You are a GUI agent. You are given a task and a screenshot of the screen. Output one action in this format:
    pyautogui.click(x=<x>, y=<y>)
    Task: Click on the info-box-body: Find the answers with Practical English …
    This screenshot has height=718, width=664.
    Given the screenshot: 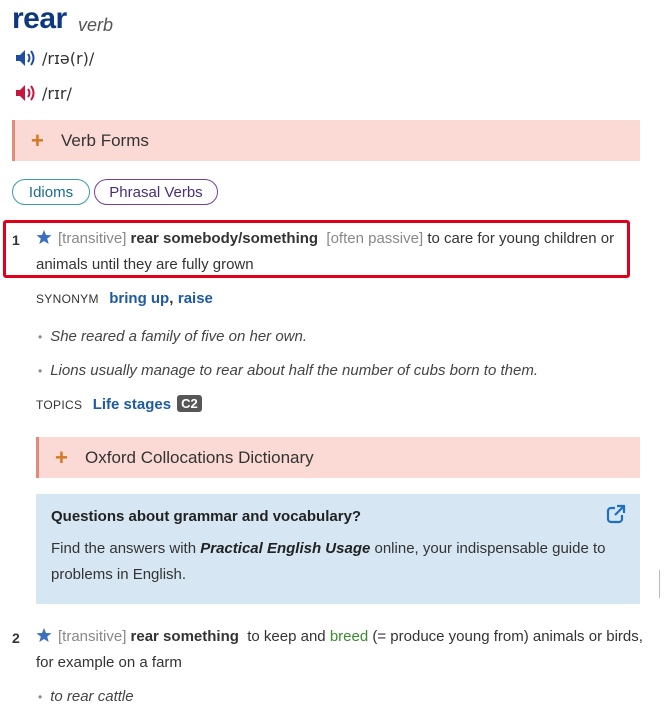 What is the action you would take?
    pyautogui.click(x=331, y=562)
    